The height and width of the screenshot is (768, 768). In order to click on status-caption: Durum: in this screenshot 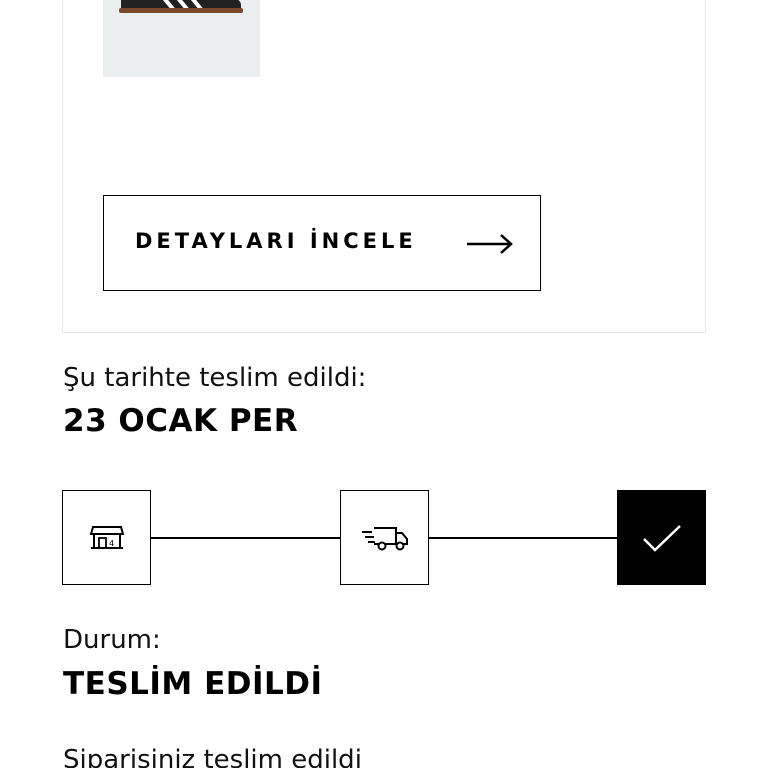, I will do `click(112, 640)`.